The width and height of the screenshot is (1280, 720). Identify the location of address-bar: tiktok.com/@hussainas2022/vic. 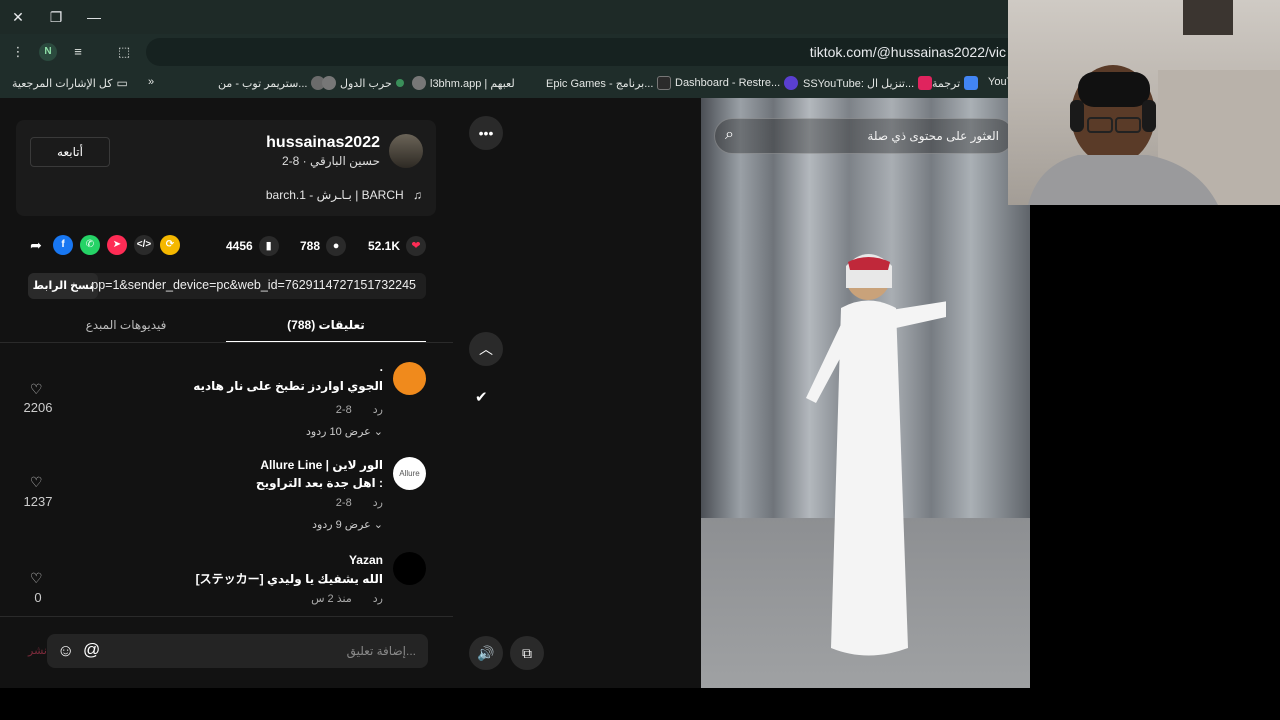
(581, 52).